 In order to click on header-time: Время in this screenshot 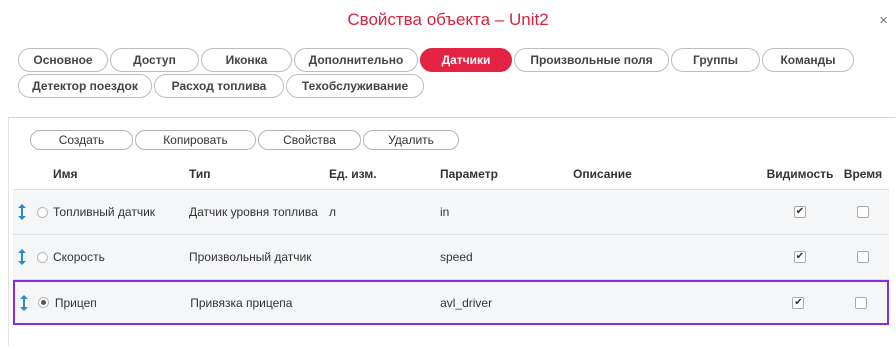, I will do `click(863, 174)`.